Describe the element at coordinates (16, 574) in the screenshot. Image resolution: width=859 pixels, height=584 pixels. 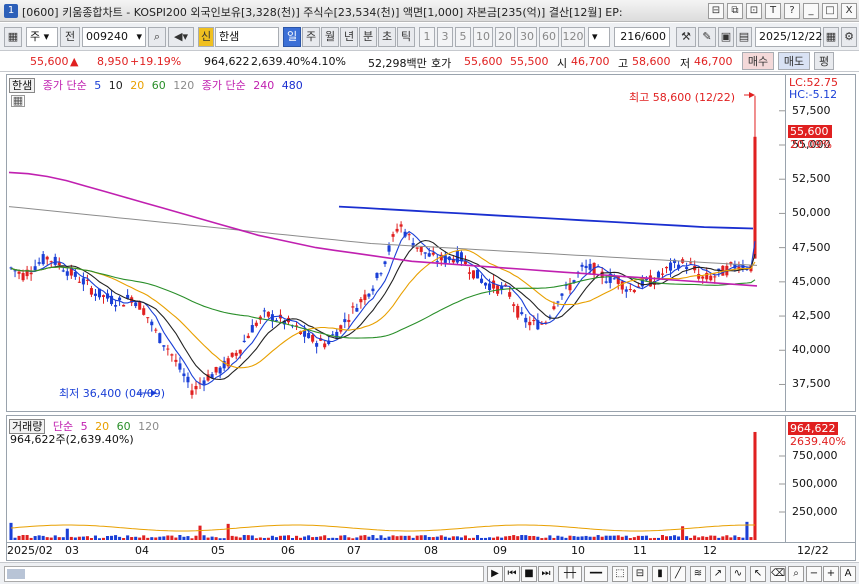
I see `scroll-thumb` at that location.